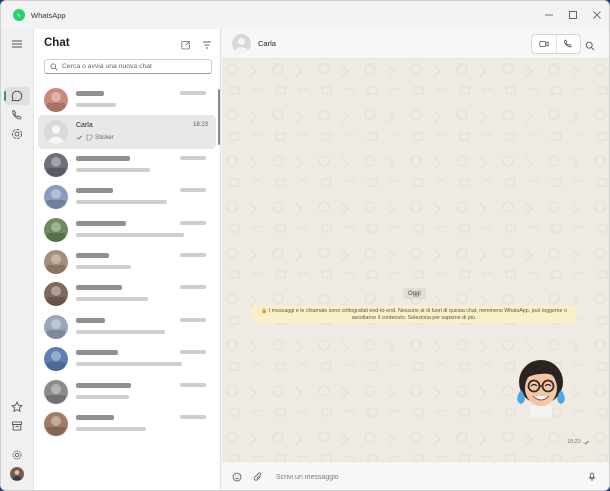  What do you see at coordinates (17, 115) in the screenshot?
I see `phone-icon` at bounding box center [17, 115].